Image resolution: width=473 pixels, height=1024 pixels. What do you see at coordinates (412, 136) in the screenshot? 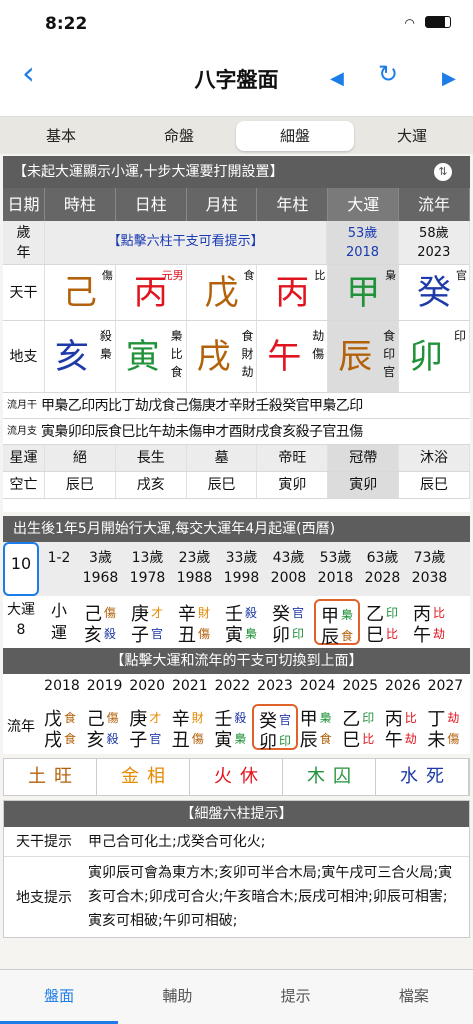
I see `tab-dayun: 大運` at bounding box center [412, 136].